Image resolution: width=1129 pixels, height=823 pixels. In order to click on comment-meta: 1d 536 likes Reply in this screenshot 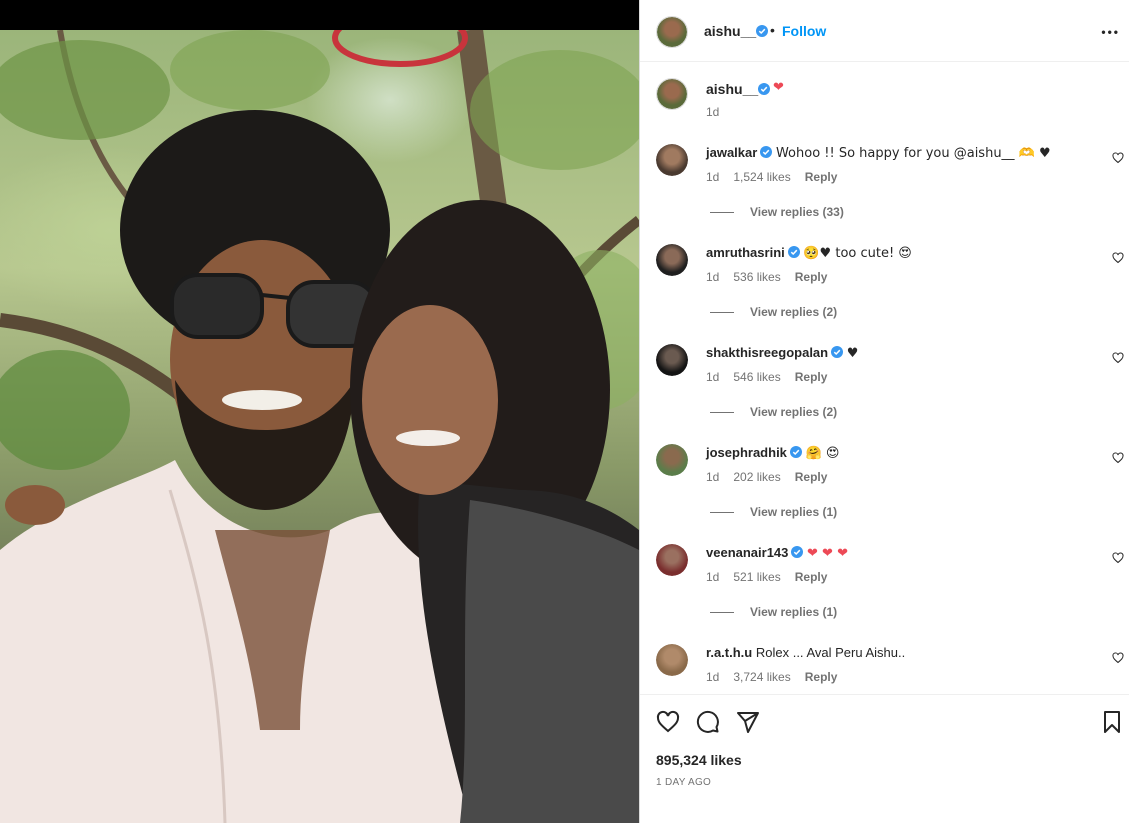, I will do `click(773, 277)`.